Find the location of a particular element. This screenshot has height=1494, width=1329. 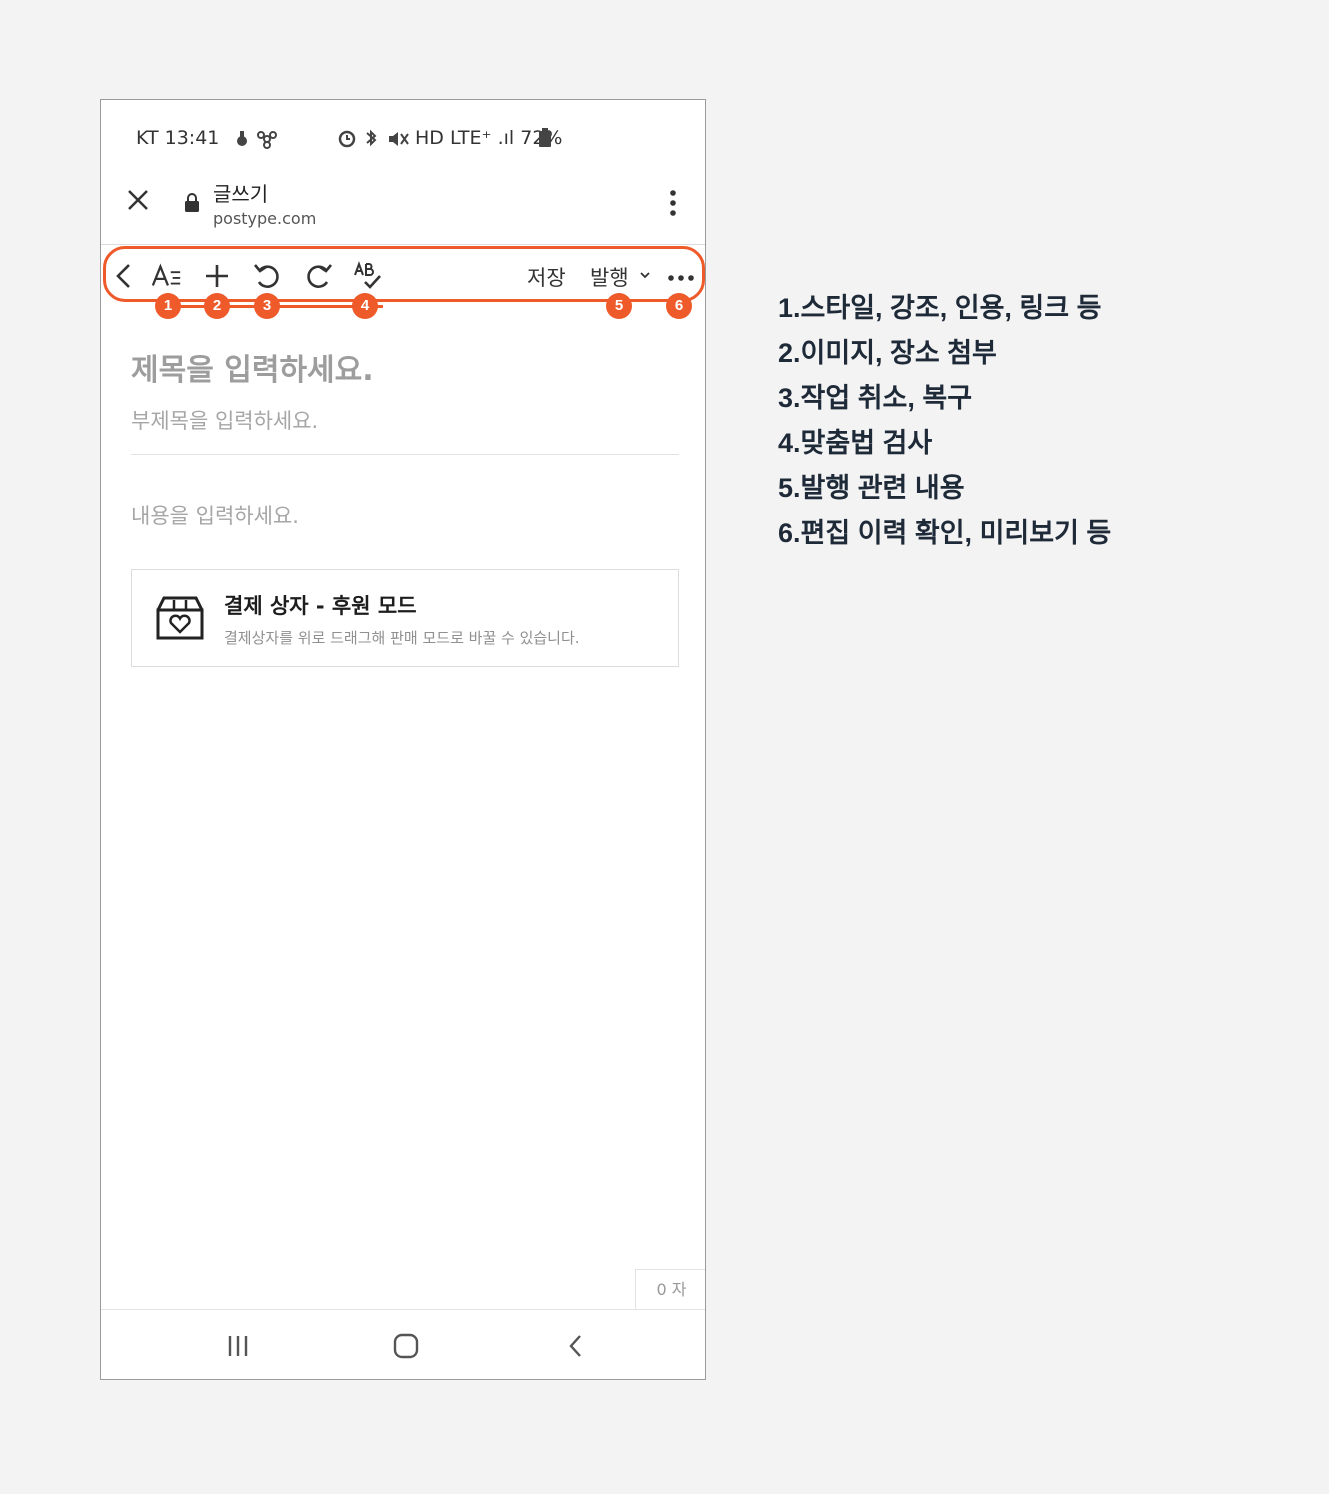

carrier-time: KT 13:41 is located at coordinates (178, 138).